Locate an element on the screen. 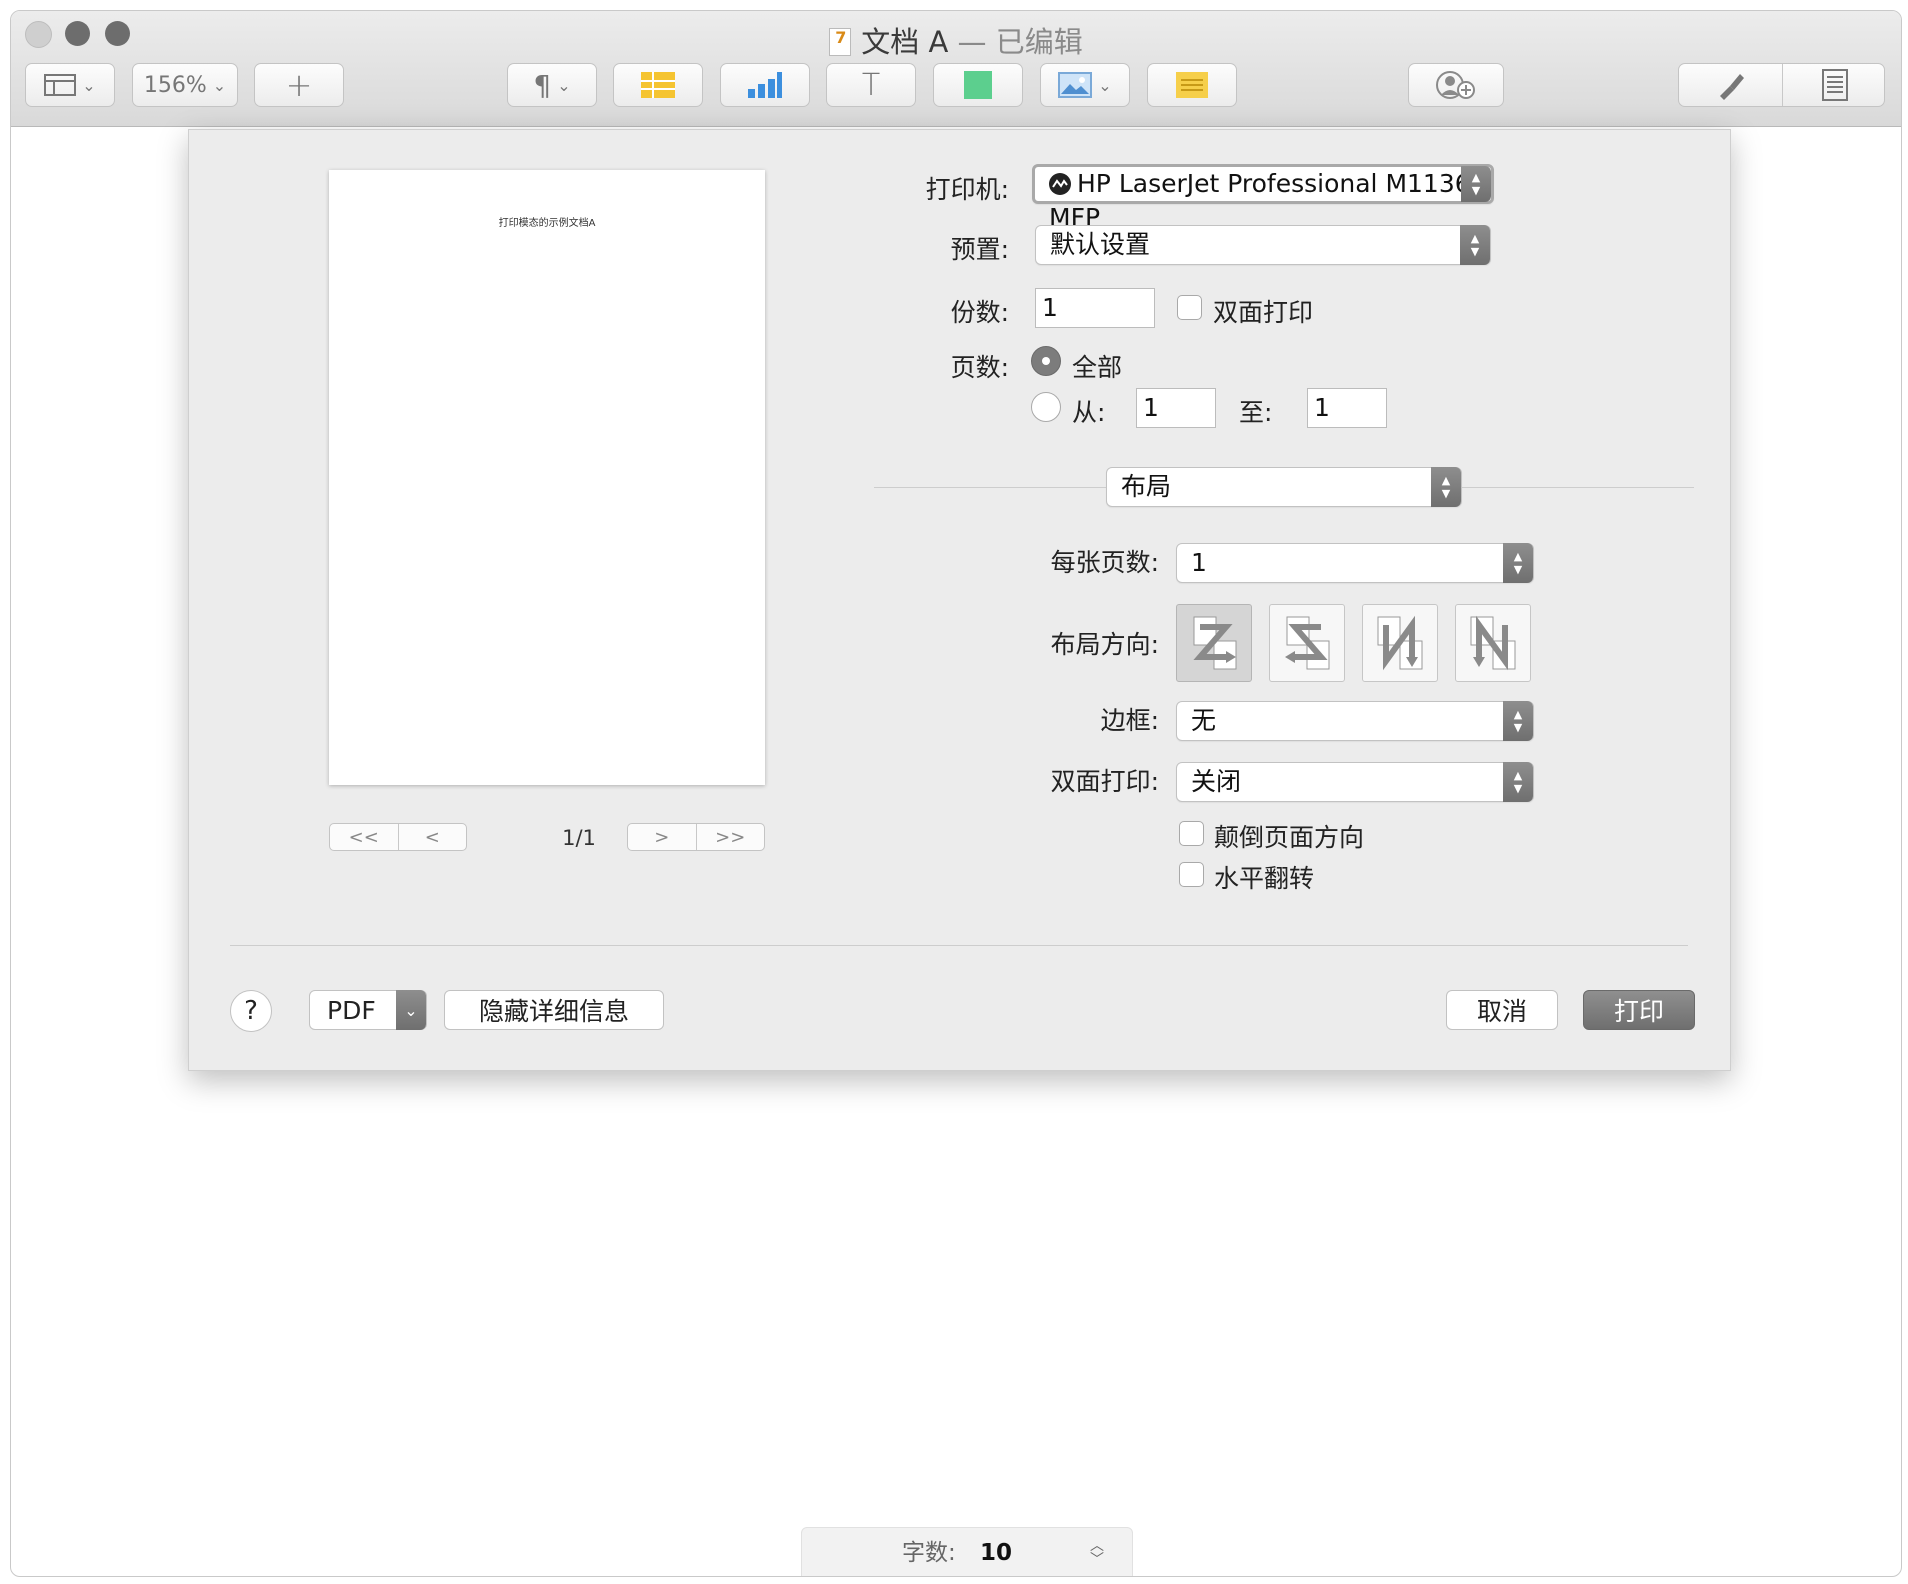 This screenshot has width=1908, height=1584. text-box-button: T is located at coordinates (871, 85).